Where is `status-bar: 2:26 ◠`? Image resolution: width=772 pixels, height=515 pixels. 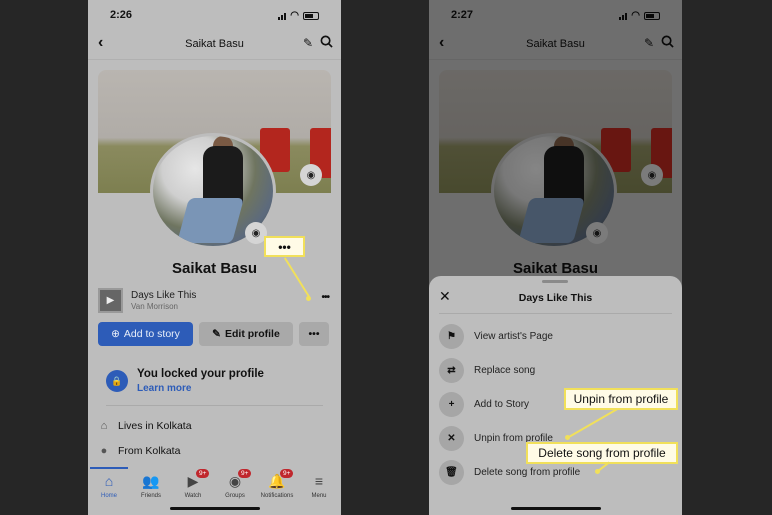 status-bar: 2:26 ◠ is located at coordinates (214, 16).